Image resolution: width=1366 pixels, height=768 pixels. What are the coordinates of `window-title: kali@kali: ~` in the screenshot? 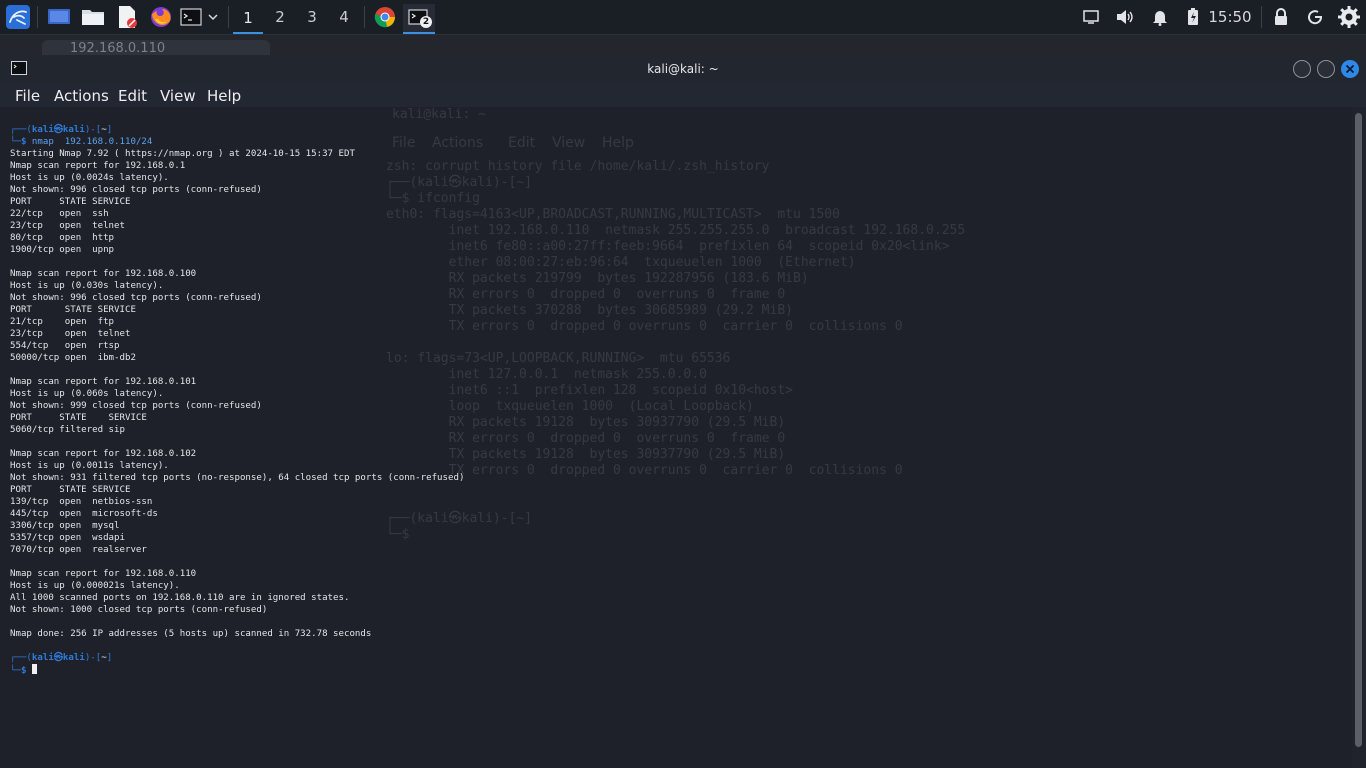 It's located at (683, 69).